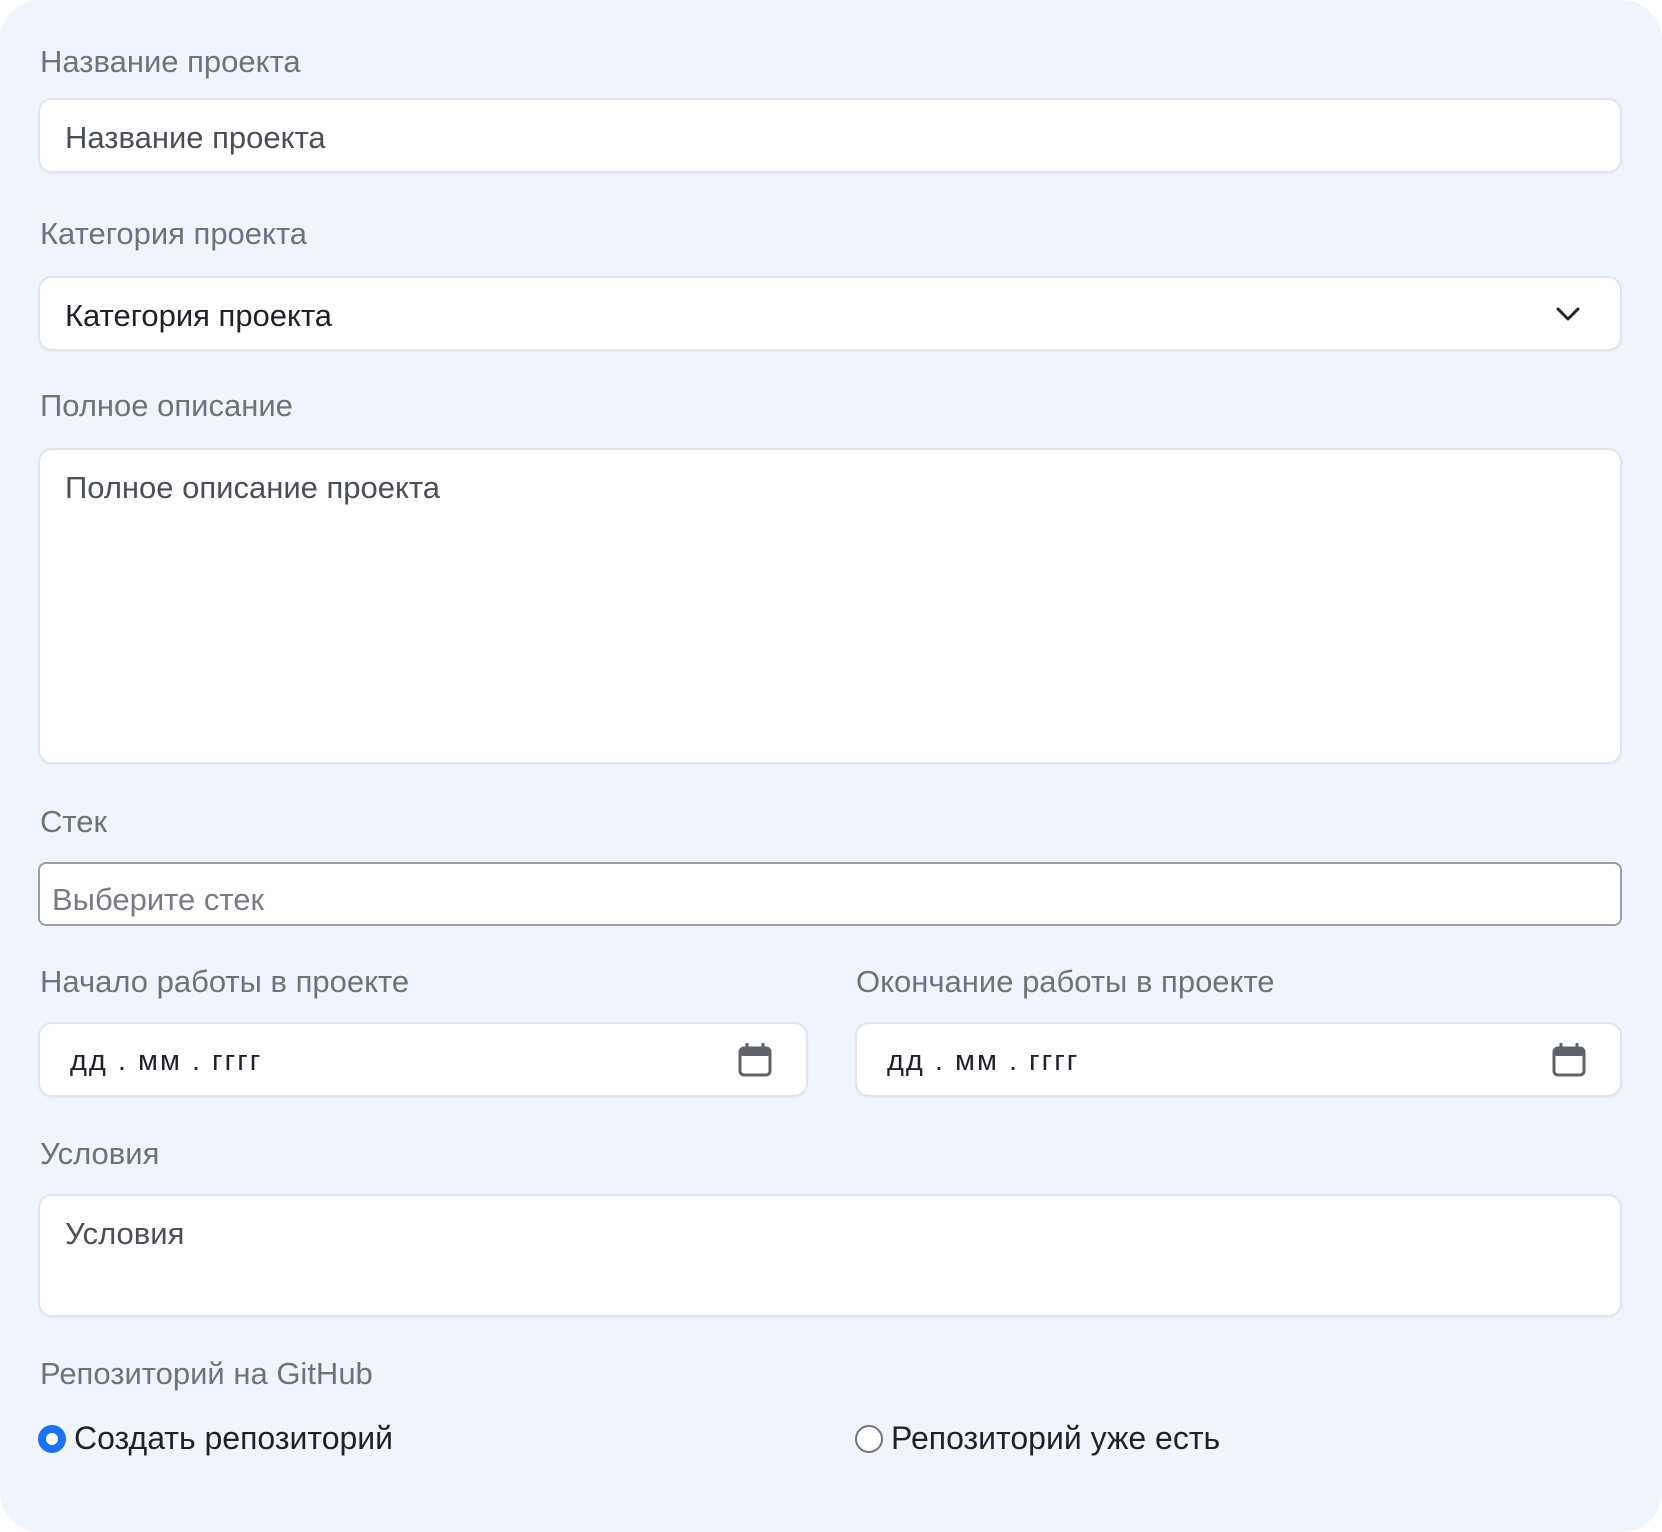 This screenshot has width=1662, height=1532. What do you see at coordinates (206, 1373) in the screenshot?
I see `repository-label: Репозиторий на GitHub` at bounding box center [206, 1373].